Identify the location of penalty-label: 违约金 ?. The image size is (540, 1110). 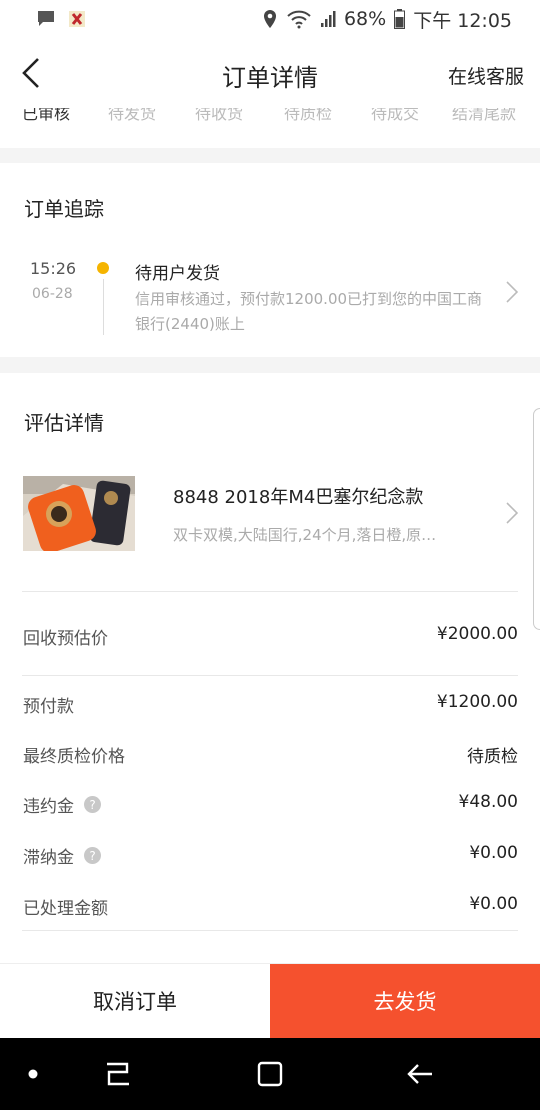
(62, 804).